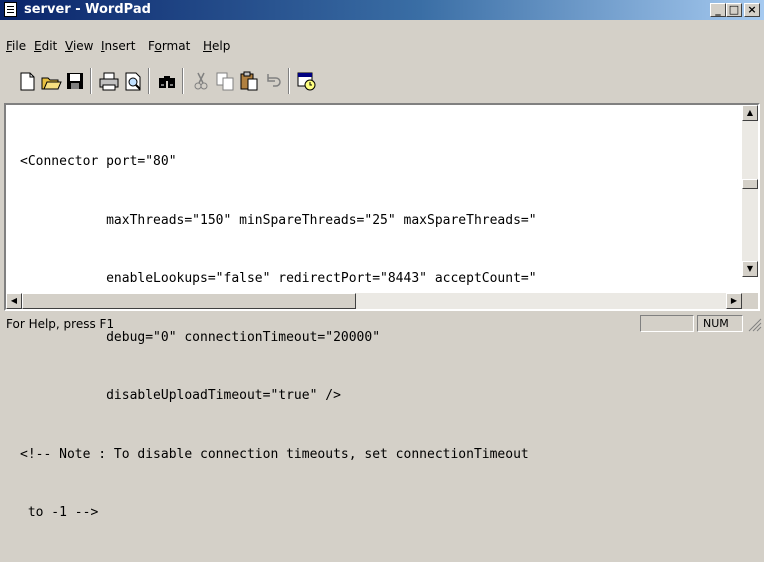  Describe the element at coordinates (27, 81) in the screenshot. I see `new-icon` at that location.